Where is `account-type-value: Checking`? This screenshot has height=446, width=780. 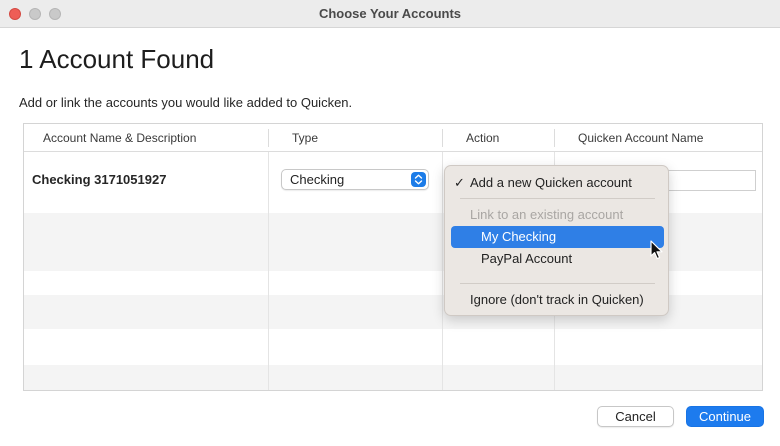
account-type-value: Checking is located at coordinates (317, 179).